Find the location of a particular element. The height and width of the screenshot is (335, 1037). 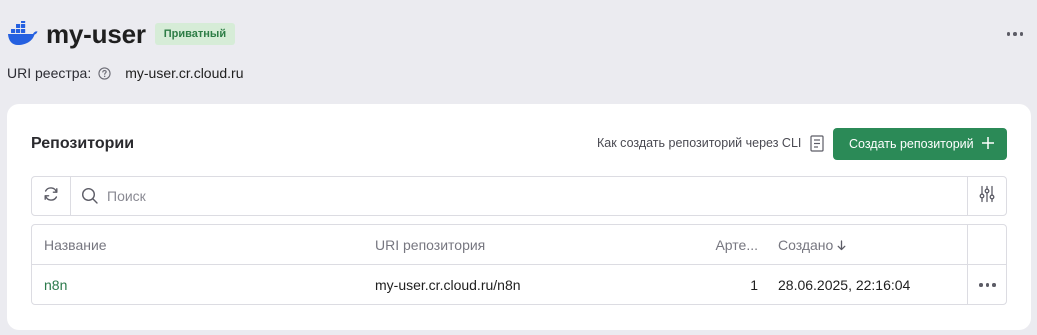

plus-icon is located at coordinates (988, 144).